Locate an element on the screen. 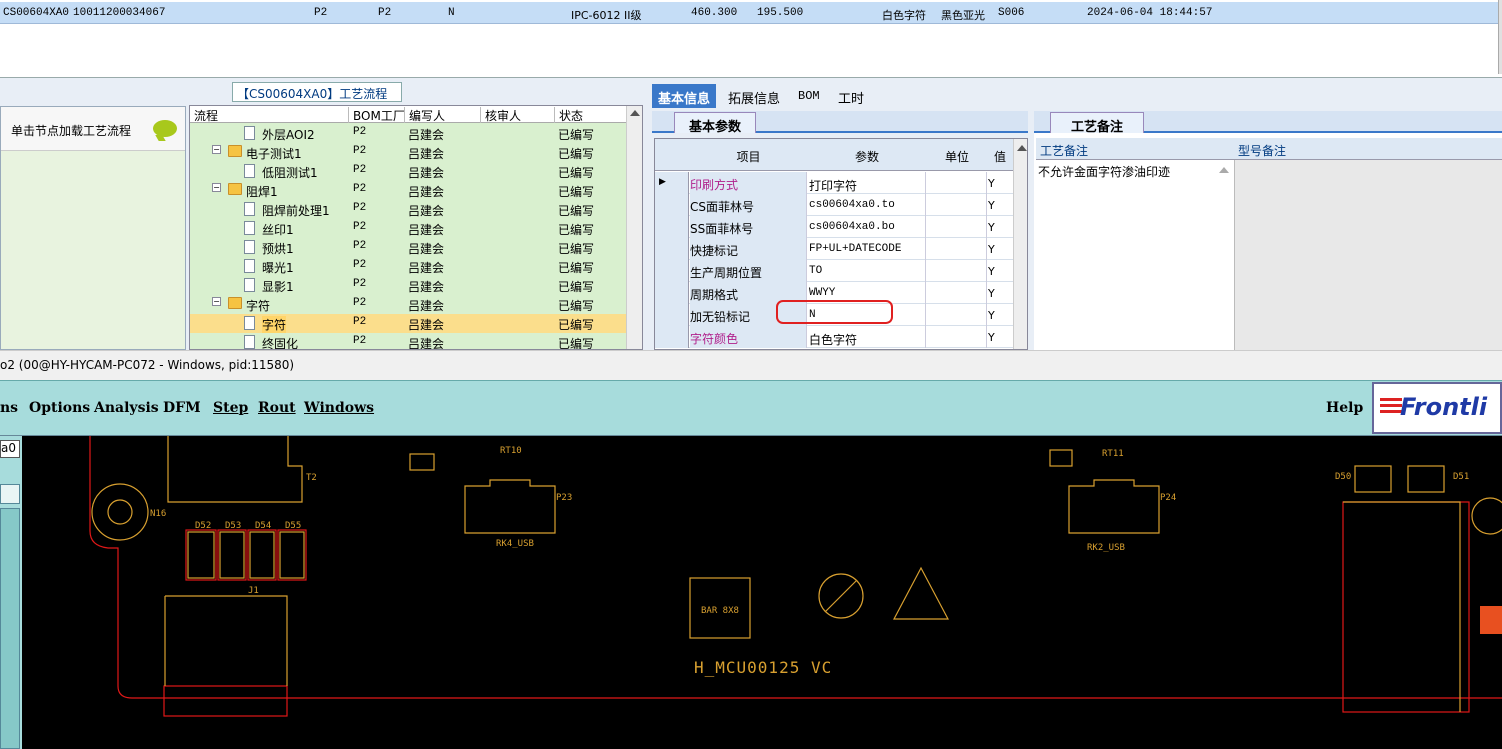 The width and height of the screenshot is (1502, 749). param-row: 周期格式 WWYY Y is located at coordinates (834, 293).